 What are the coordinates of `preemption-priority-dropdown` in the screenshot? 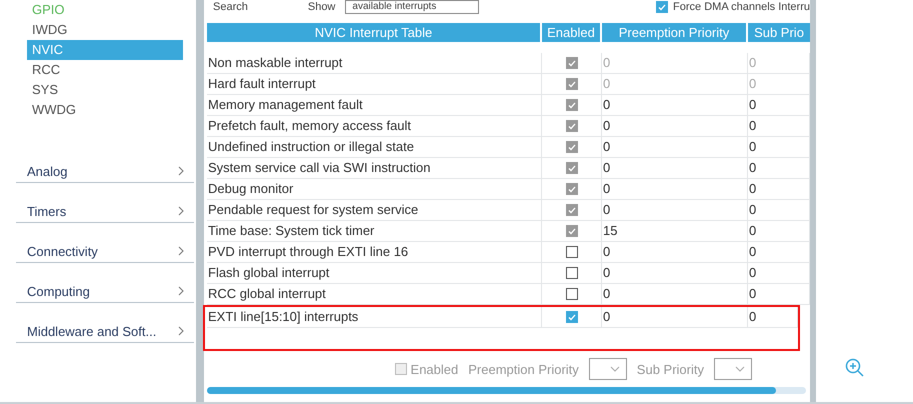 It's located at (607, 369).